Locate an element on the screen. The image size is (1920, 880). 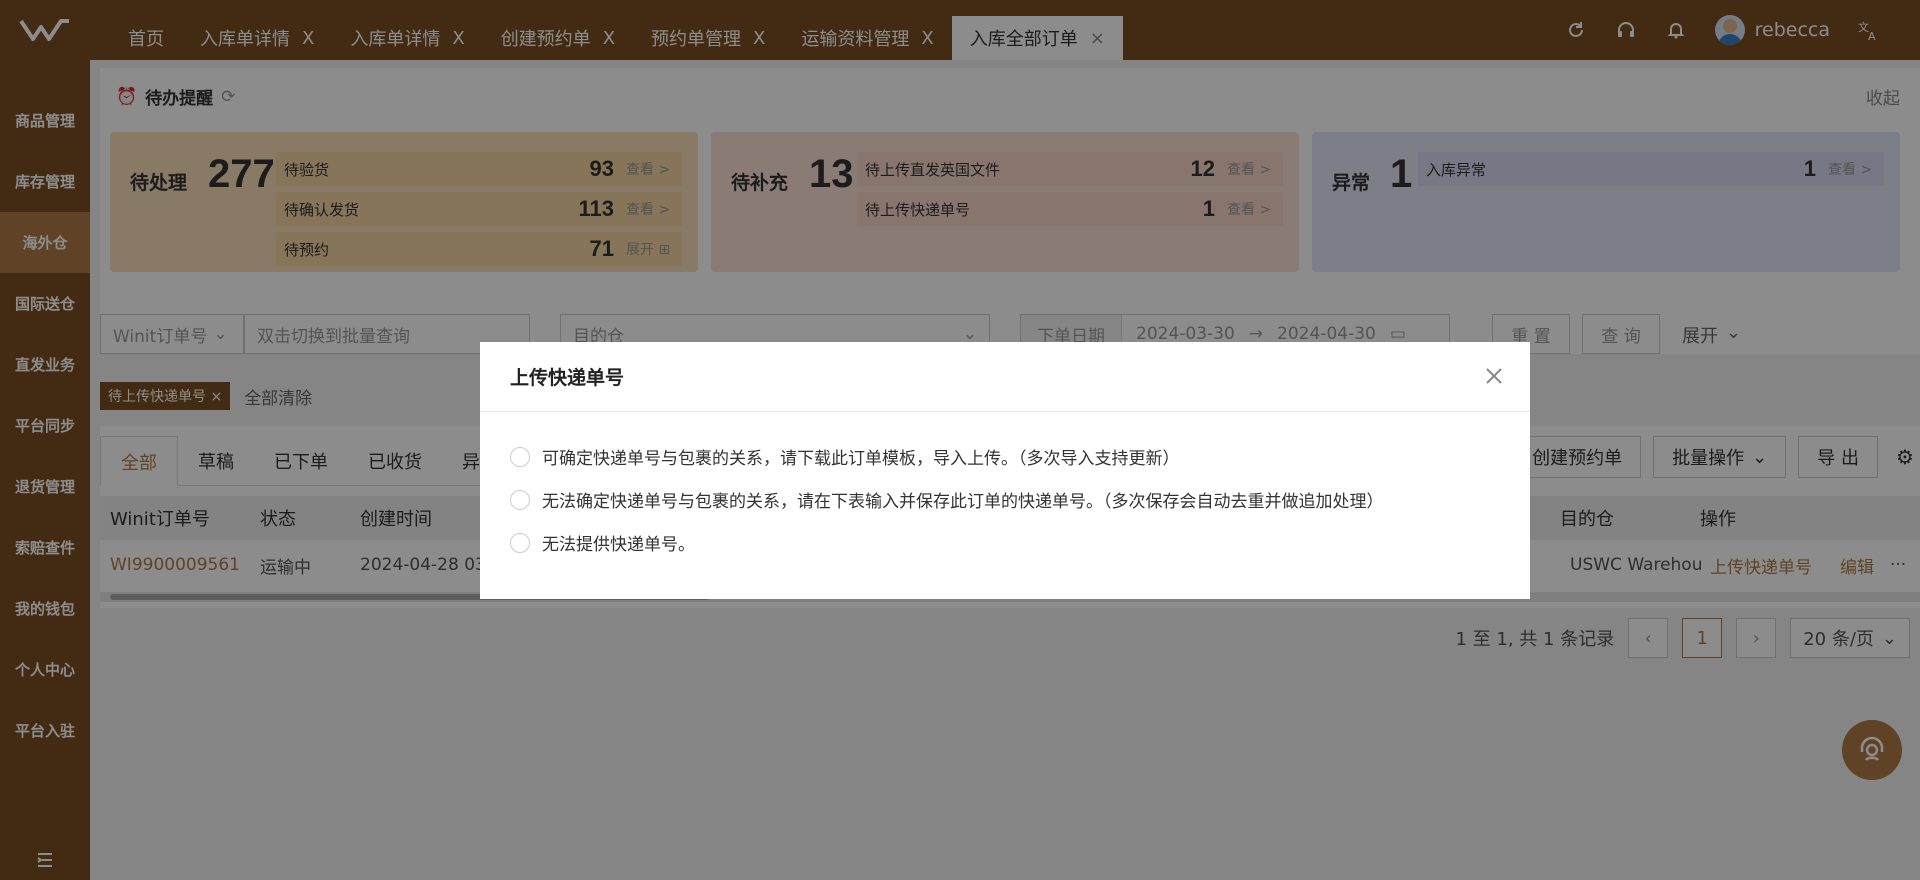
option-label: 无法提供快递单号。 is located at coordinates (618, 545).